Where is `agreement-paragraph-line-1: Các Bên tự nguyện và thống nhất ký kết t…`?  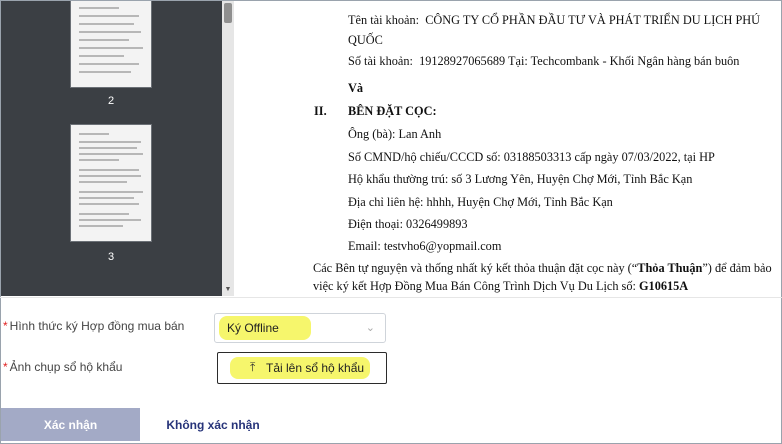
agreement-paragraph-line-1: Các Bên tự nguyện và thống nhất ký kết t… is located at coordinates (542, 268).